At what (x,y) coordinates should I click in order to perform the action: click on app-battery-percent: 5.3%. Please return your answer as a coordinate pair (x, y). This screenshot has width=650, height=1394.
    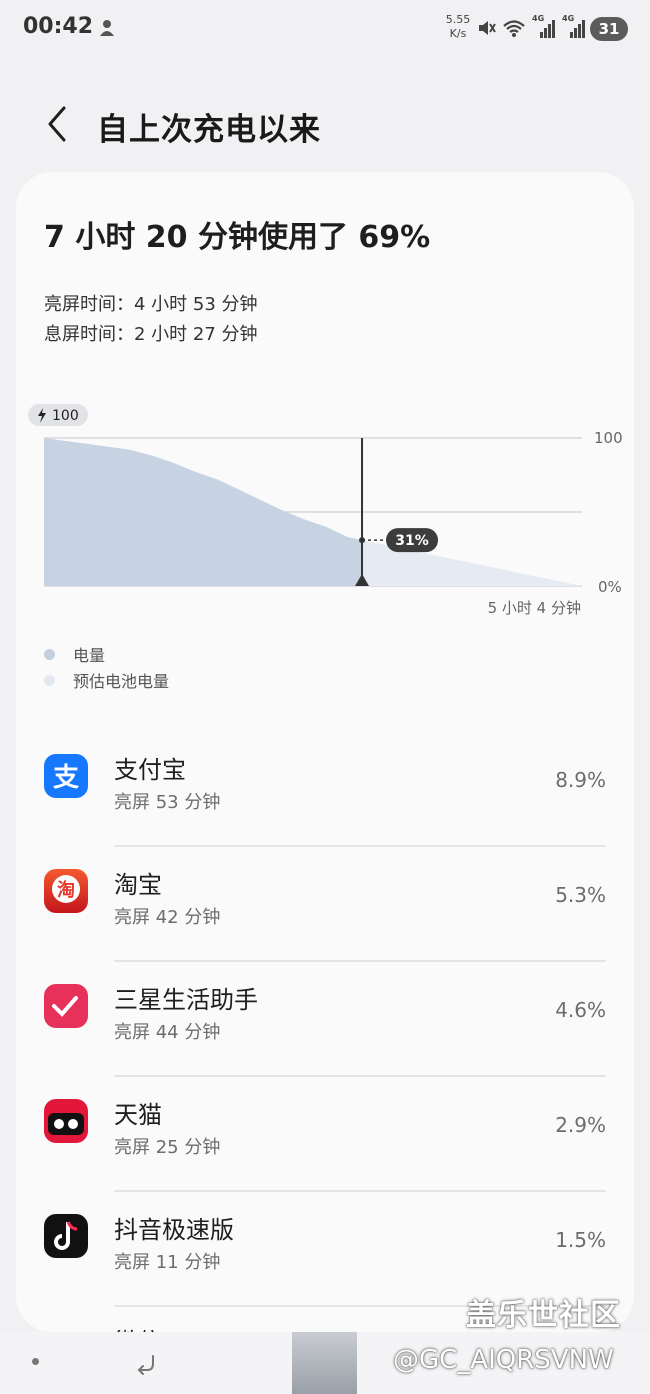
    Looking at the image, I should click on (580, 895).